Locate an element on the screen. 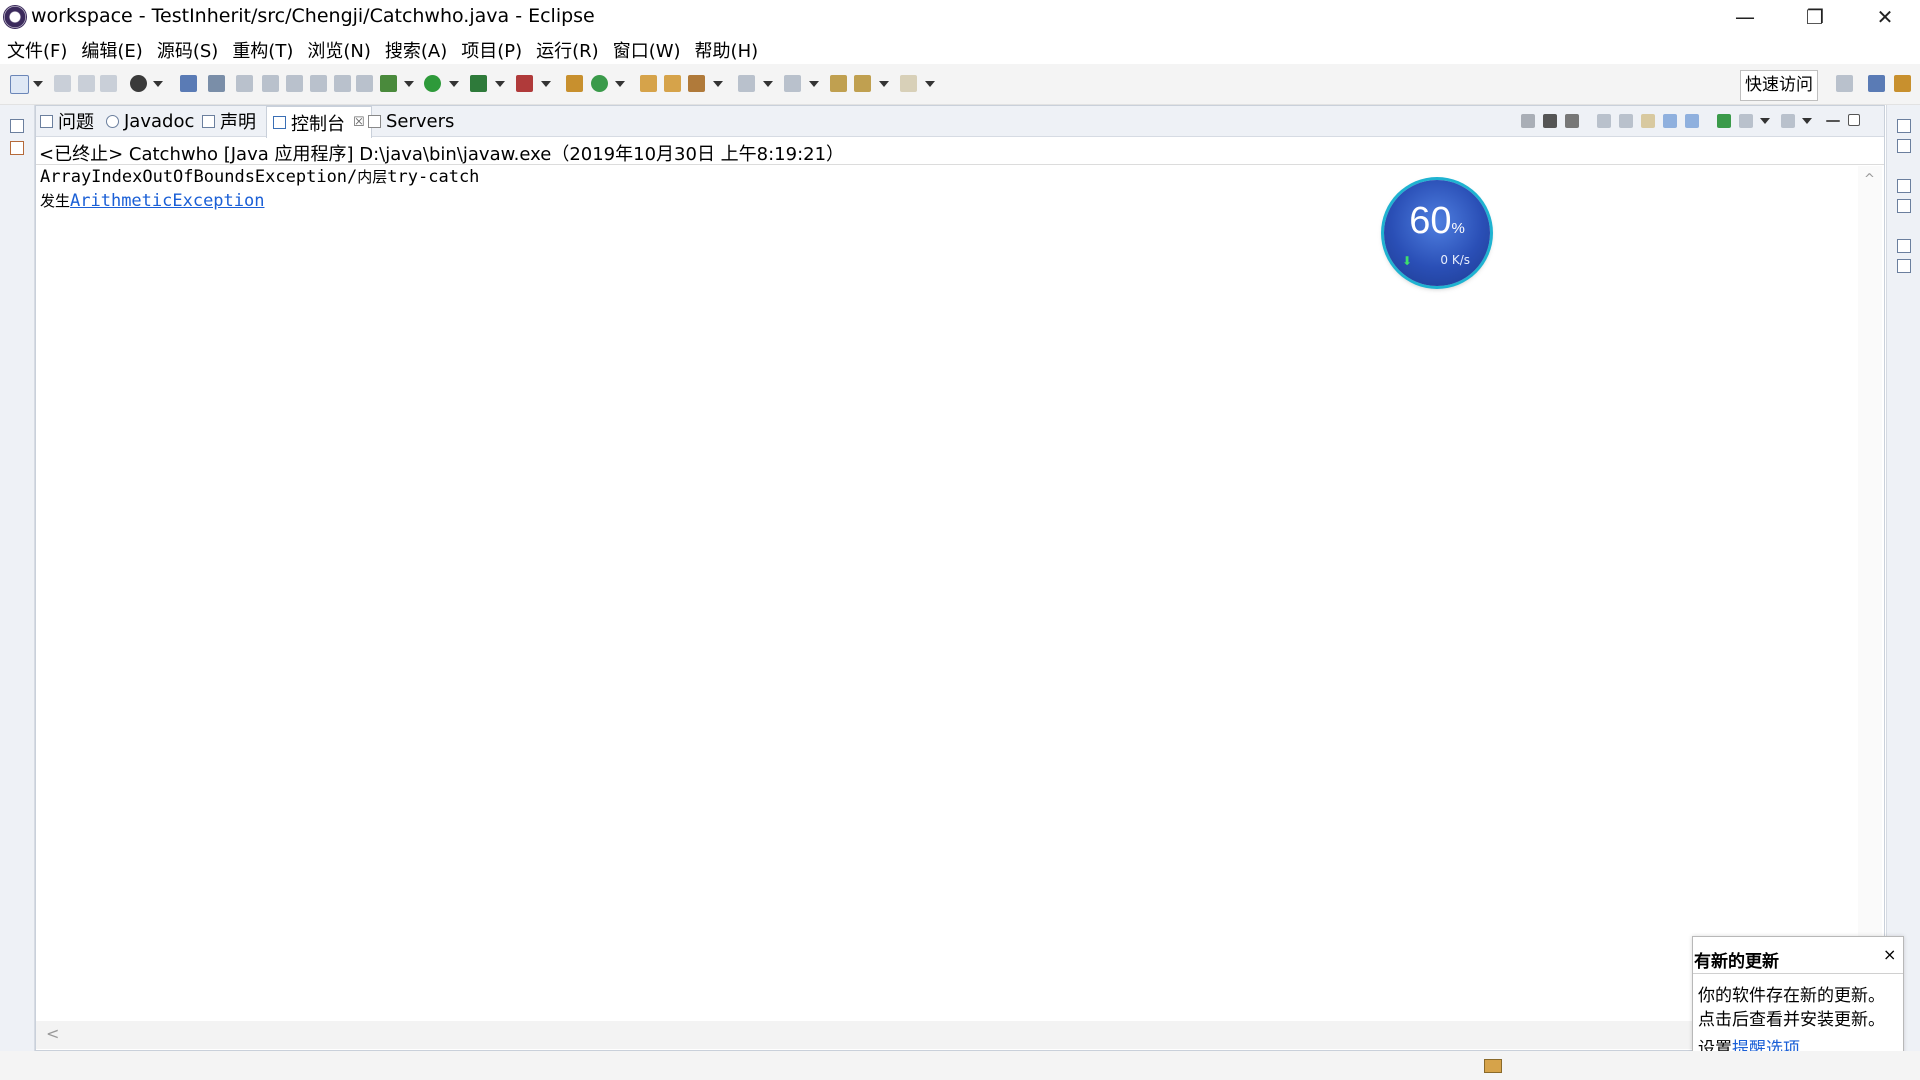 Image resolution: width=1920 pixels, height=1080 pixels. debug-target-dropdown-icon is located at coordinates (158, 84).